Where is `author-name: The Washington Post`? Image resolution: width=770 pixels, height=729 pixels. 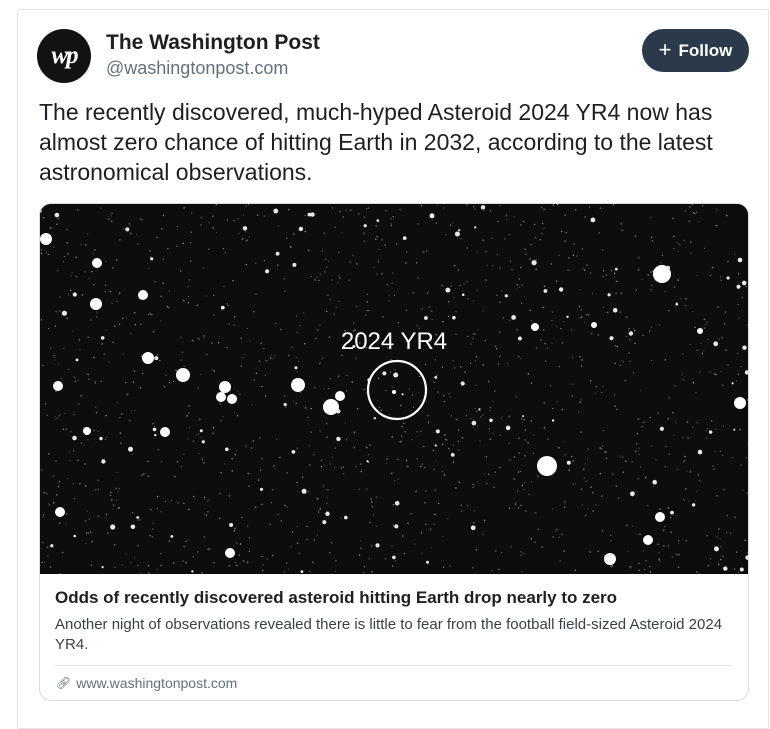 author-name: The Washington Post is located at coordinates (213, 43).